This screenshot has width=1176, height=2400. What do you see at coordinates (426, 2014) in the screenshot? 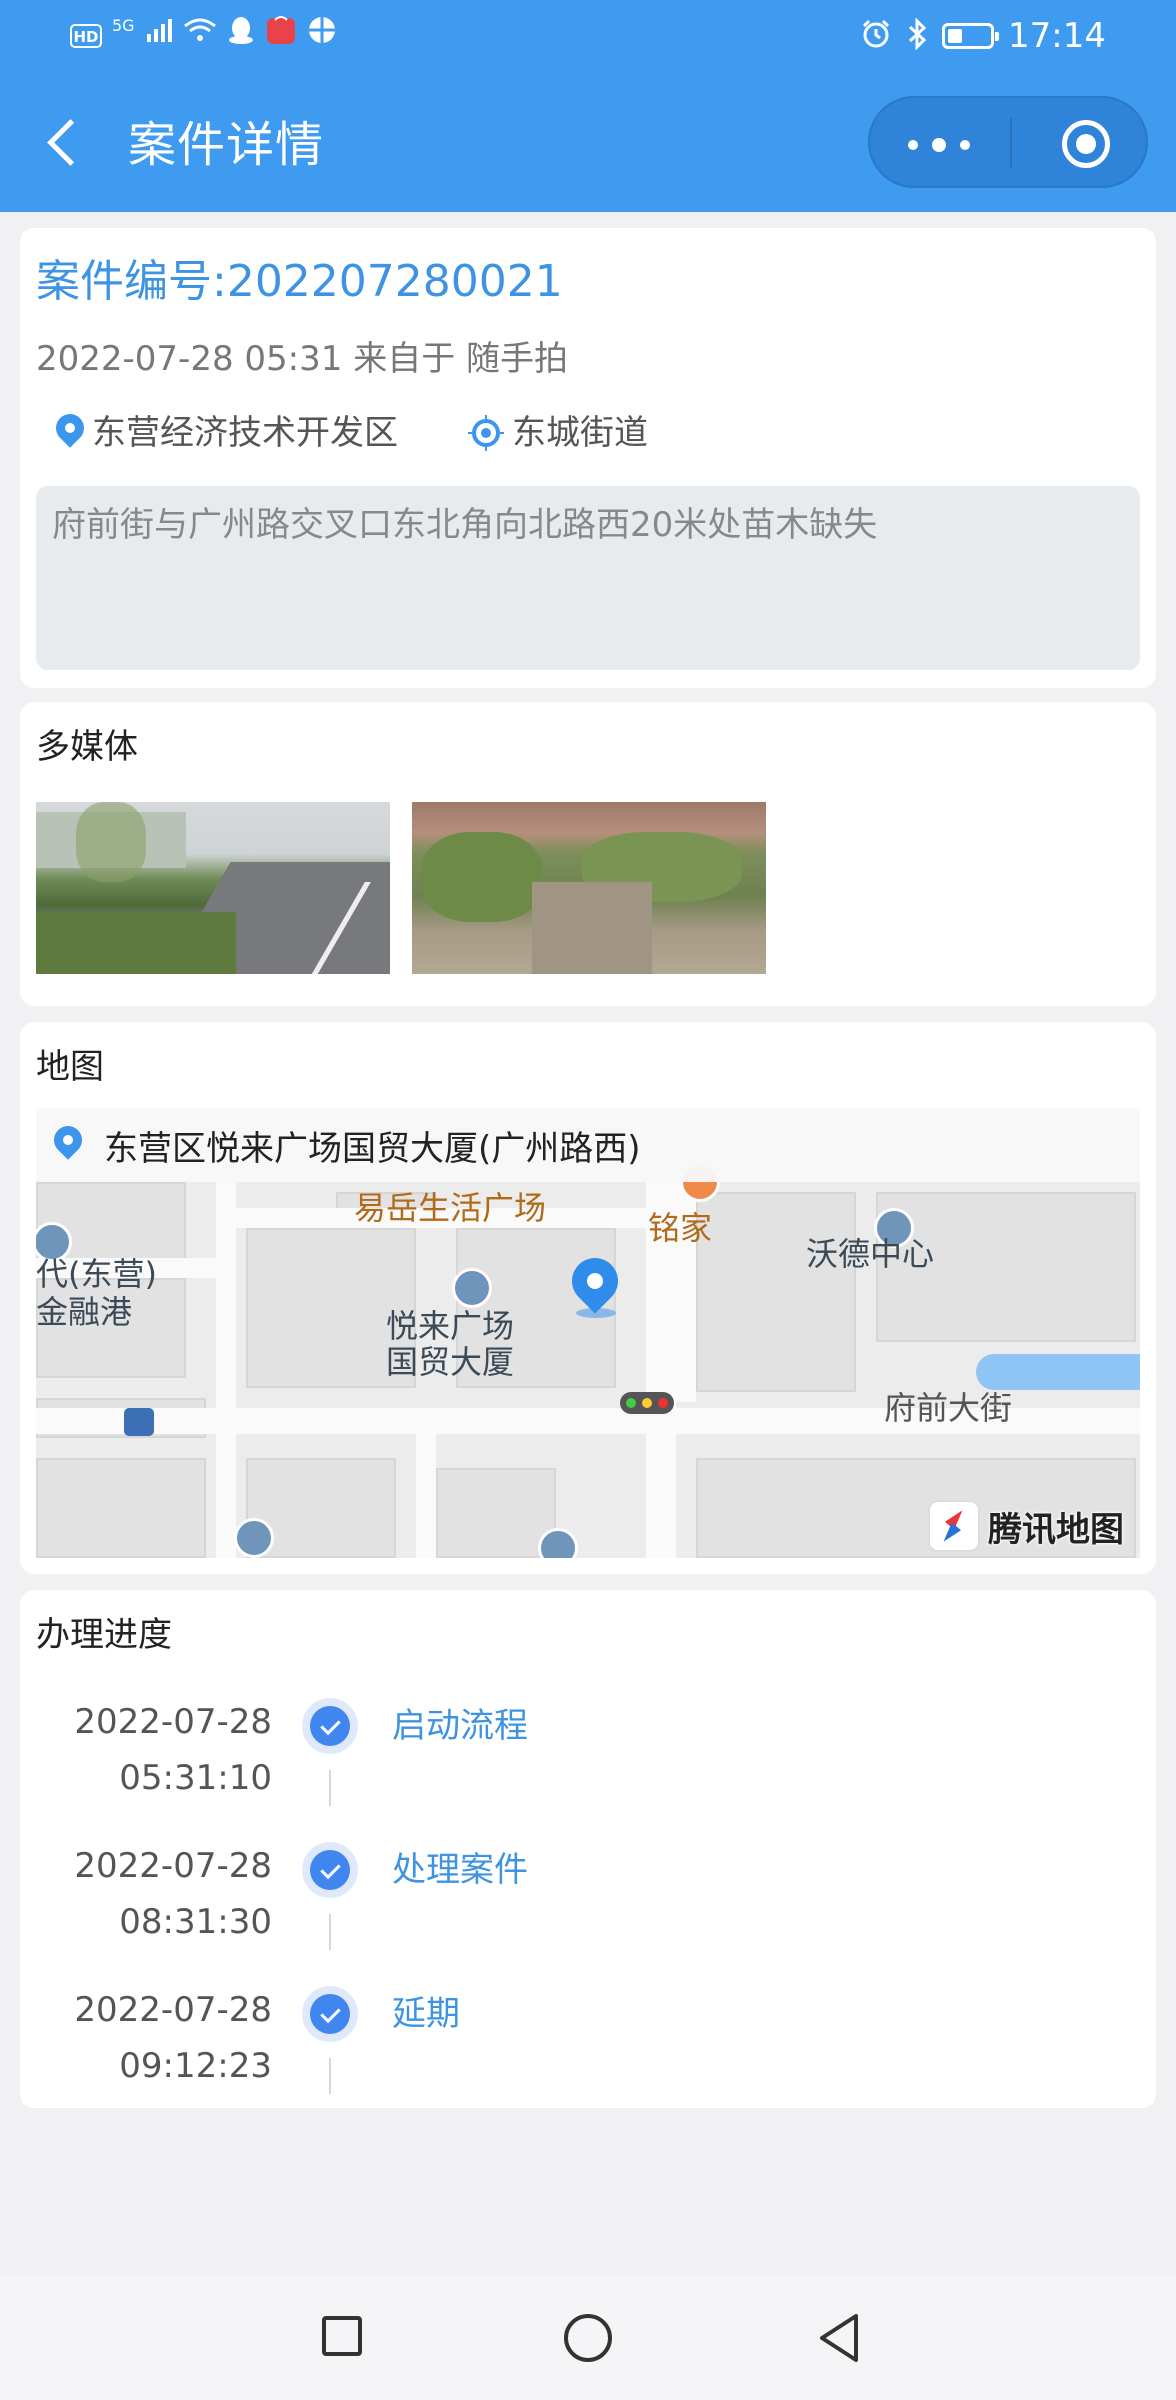
I see `step-label: 延期` at bounding box center [426, 2014].